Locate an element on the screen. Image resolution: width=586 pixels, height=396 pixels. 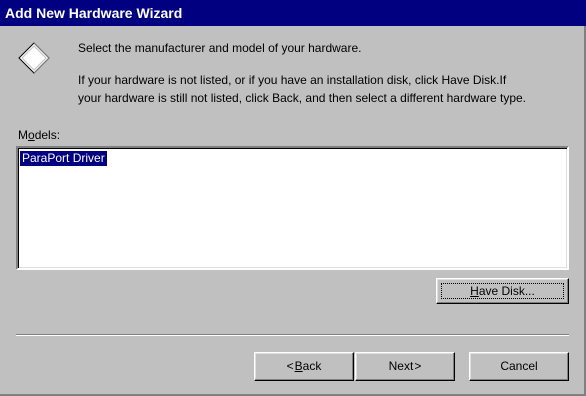
list-item: ParaPort Driver is located at coordinates (63, 158).